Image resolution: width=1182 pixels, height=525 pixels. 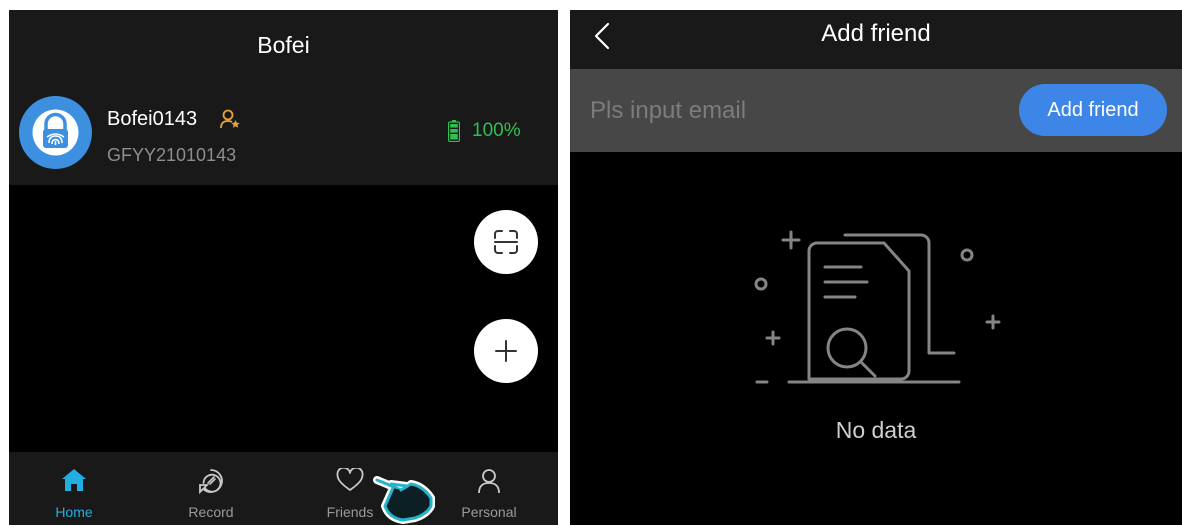 I want to click on tab-personal: Personal, so click(x=489, y=488).